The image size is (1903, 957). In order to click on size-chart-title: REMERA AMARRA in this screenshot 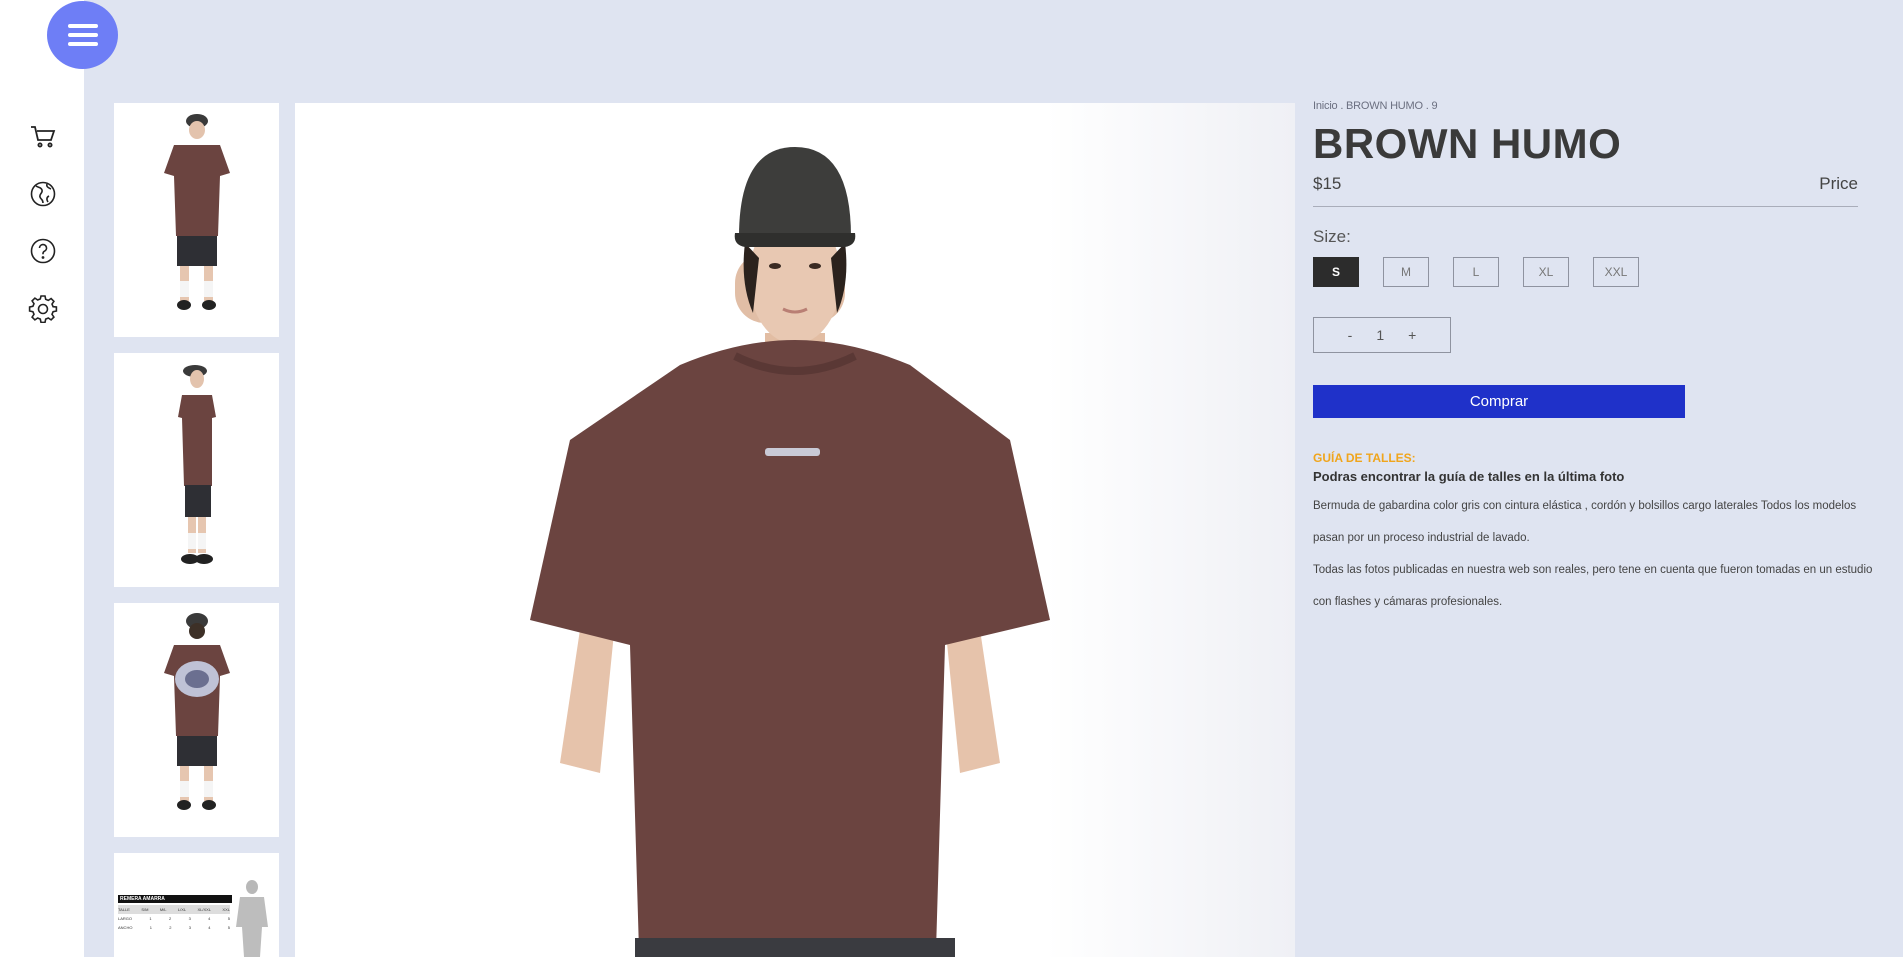, I will do `click(175, 899)`.